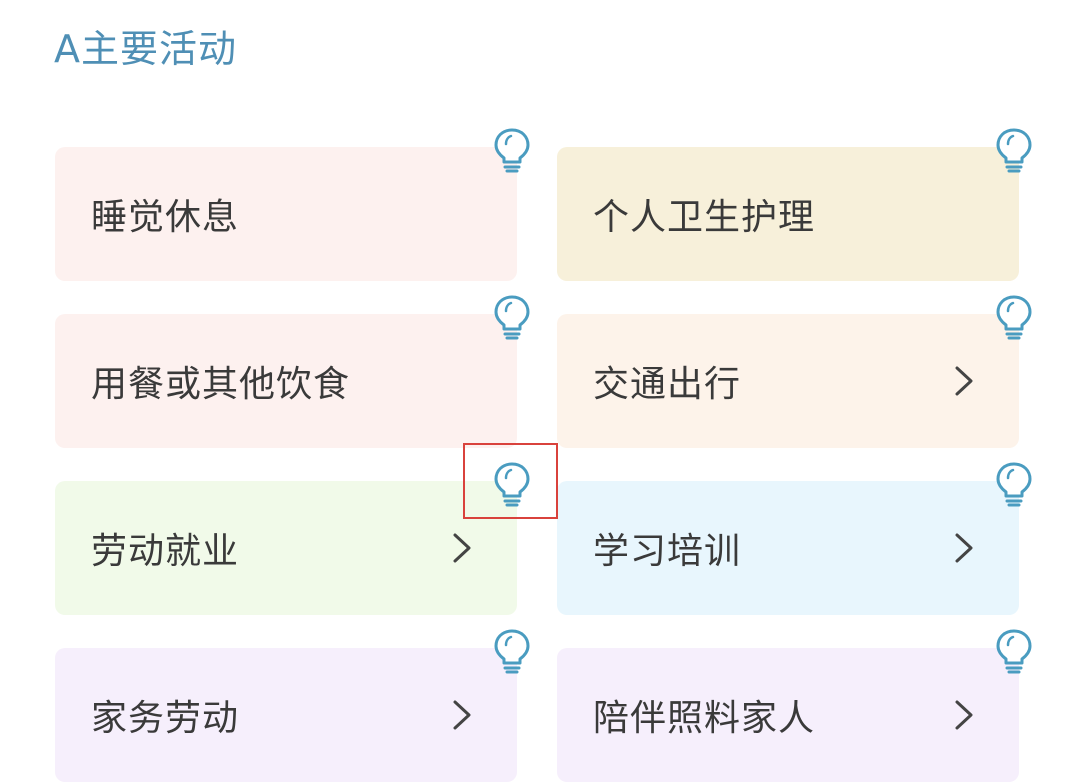 This screenshot has height=782, width=1077. I want to click on activity-card-label: 用餐或其他饮食, so click(221, 384).